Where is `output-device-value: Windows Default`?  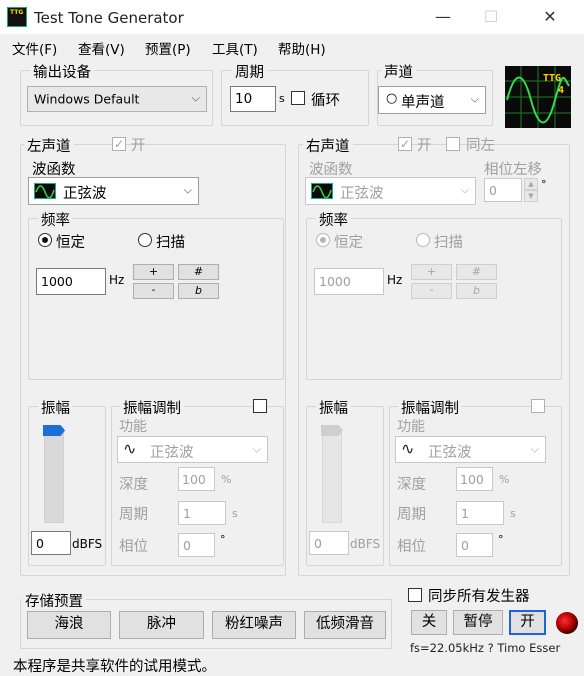
output-device-value: Windows Default is located at coordinates (87, 99).